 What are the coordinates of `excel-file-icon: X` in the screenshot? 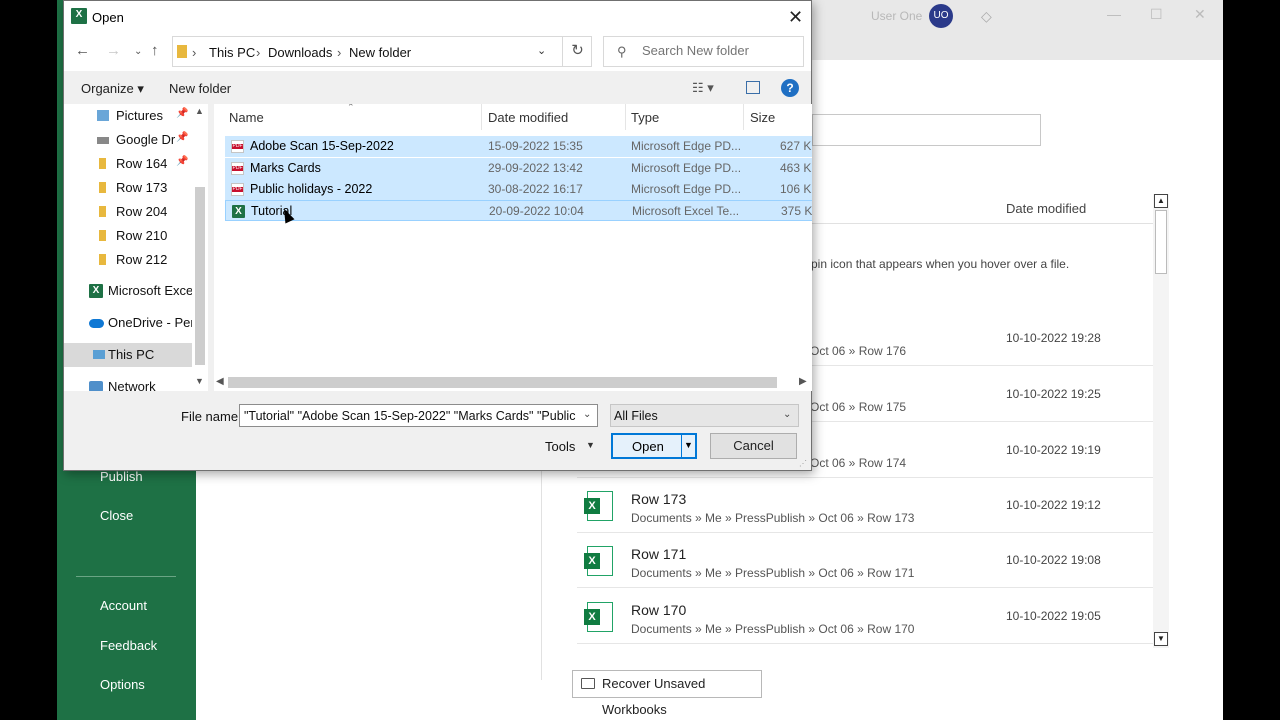 It's located at (598, 561).